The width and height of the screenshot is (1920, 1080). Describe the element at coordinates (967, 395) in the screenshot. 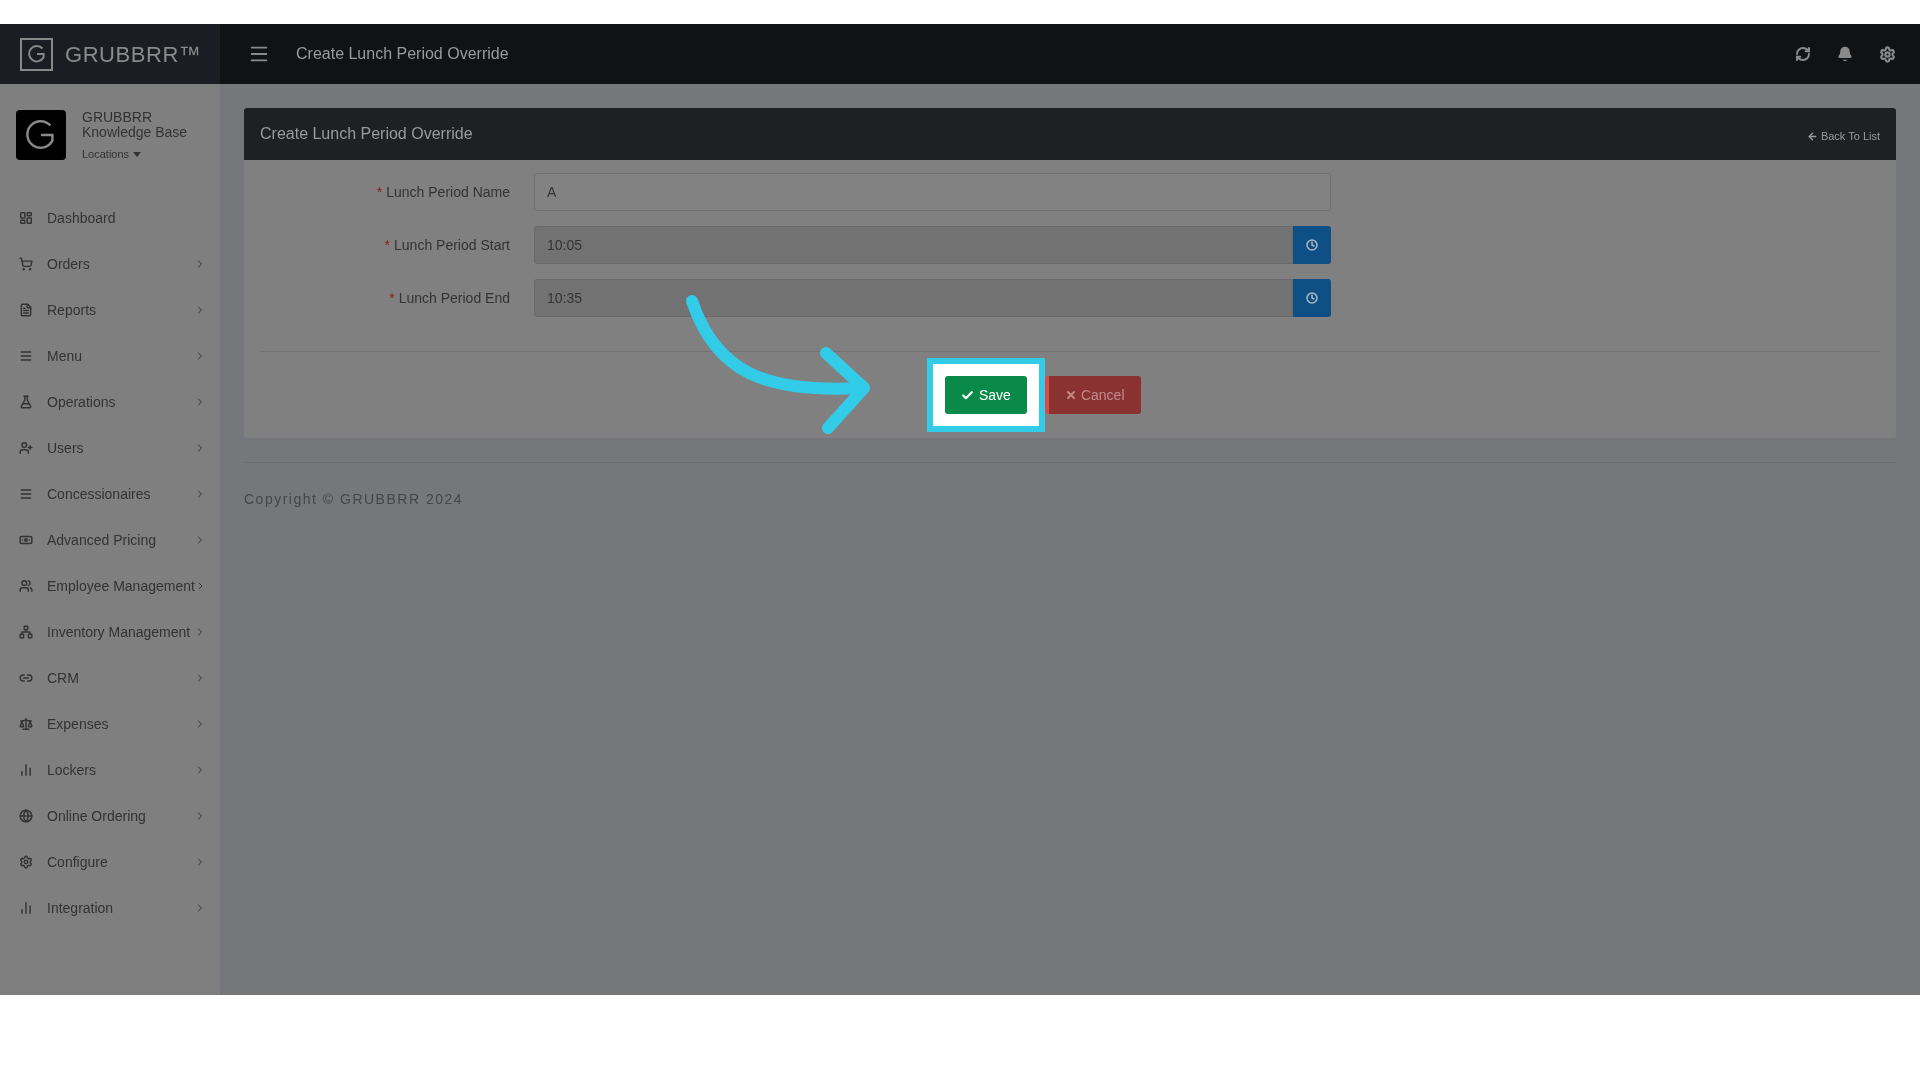

I see `check-icon` at that location.